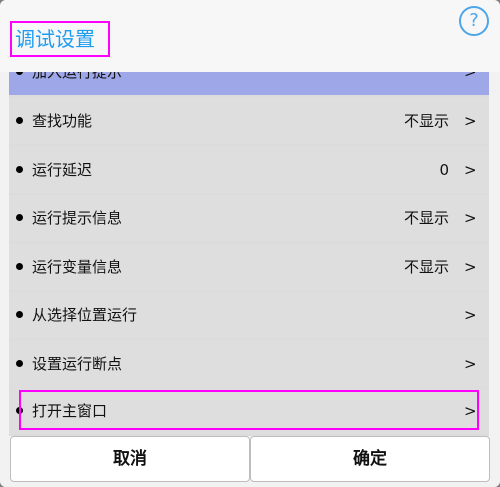 The width and height of the screenshot is (500, 487). I want to click on dialog-header: 调试设置 ?, so click(250, 36).